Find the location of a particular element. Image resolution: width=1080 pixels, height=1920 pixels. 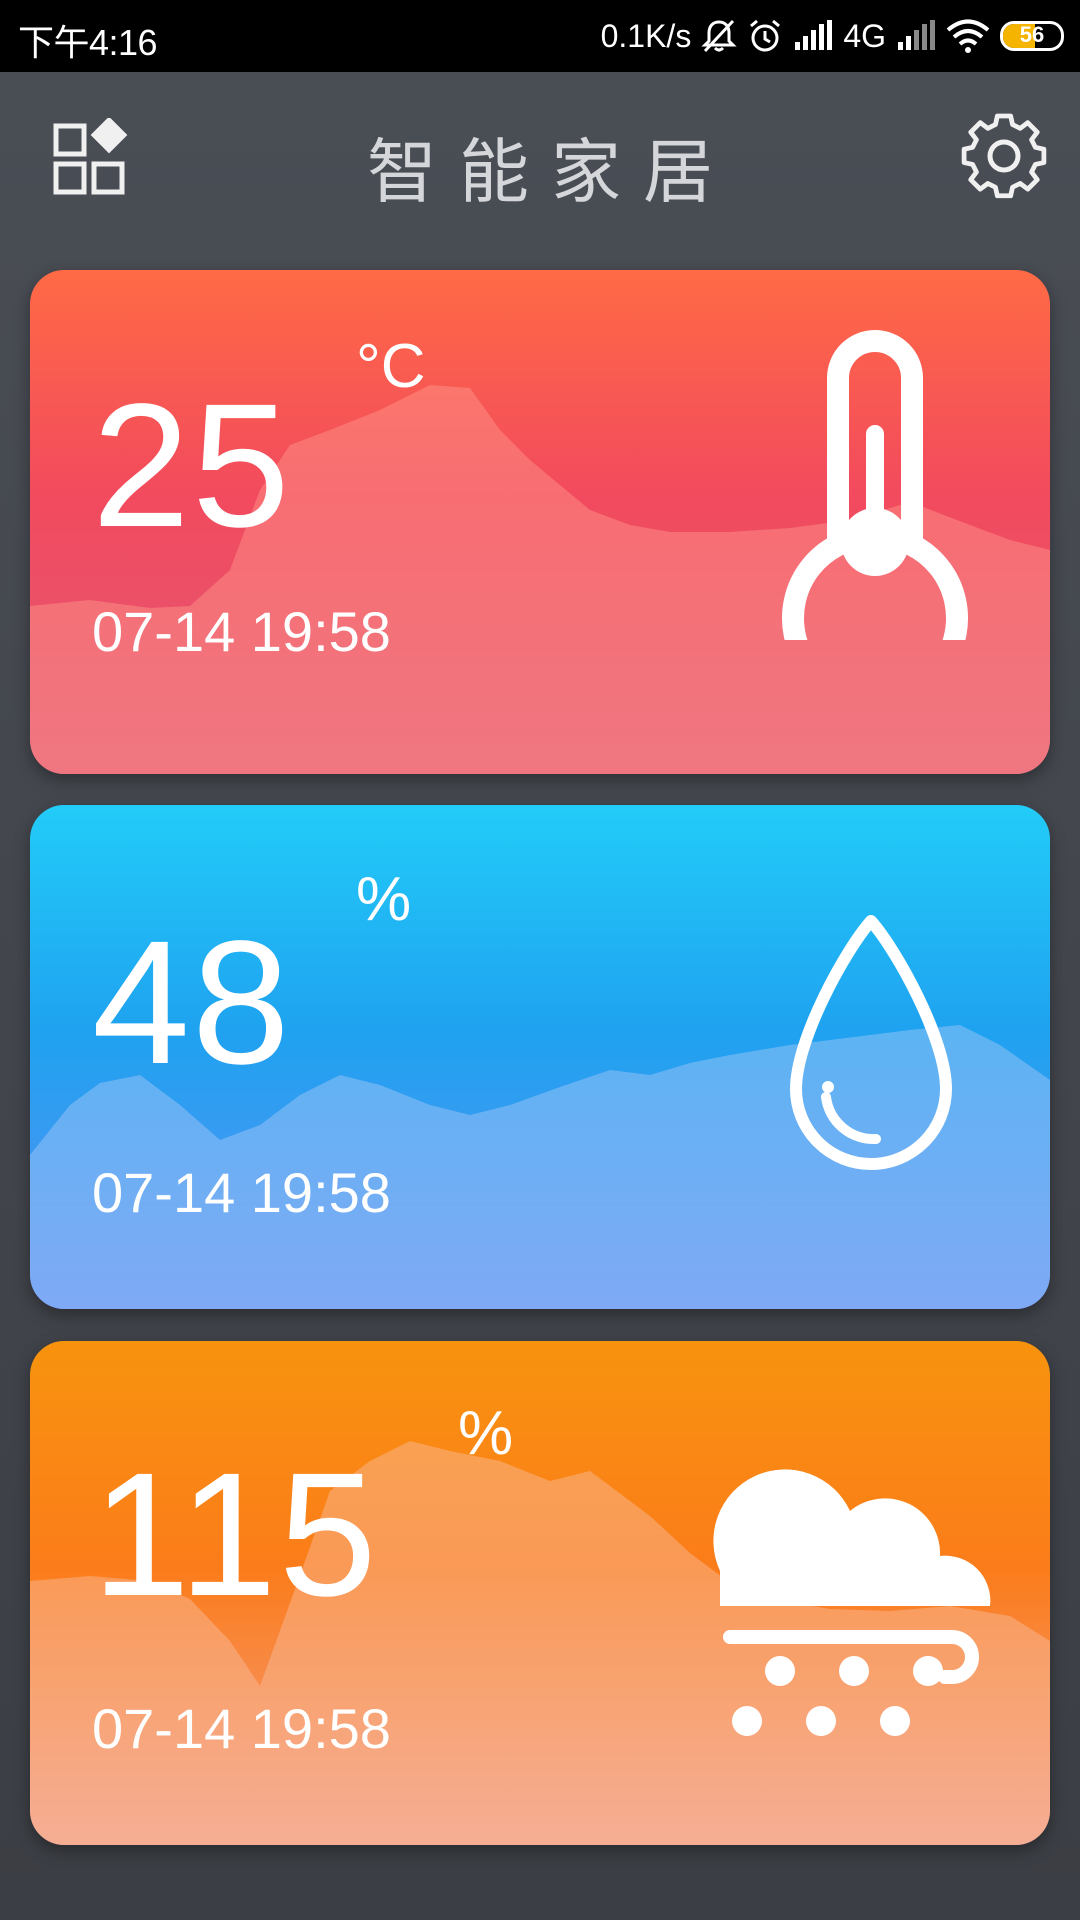

humidity-date: 07-14 19:58 is located at coordinates (241, 1192).